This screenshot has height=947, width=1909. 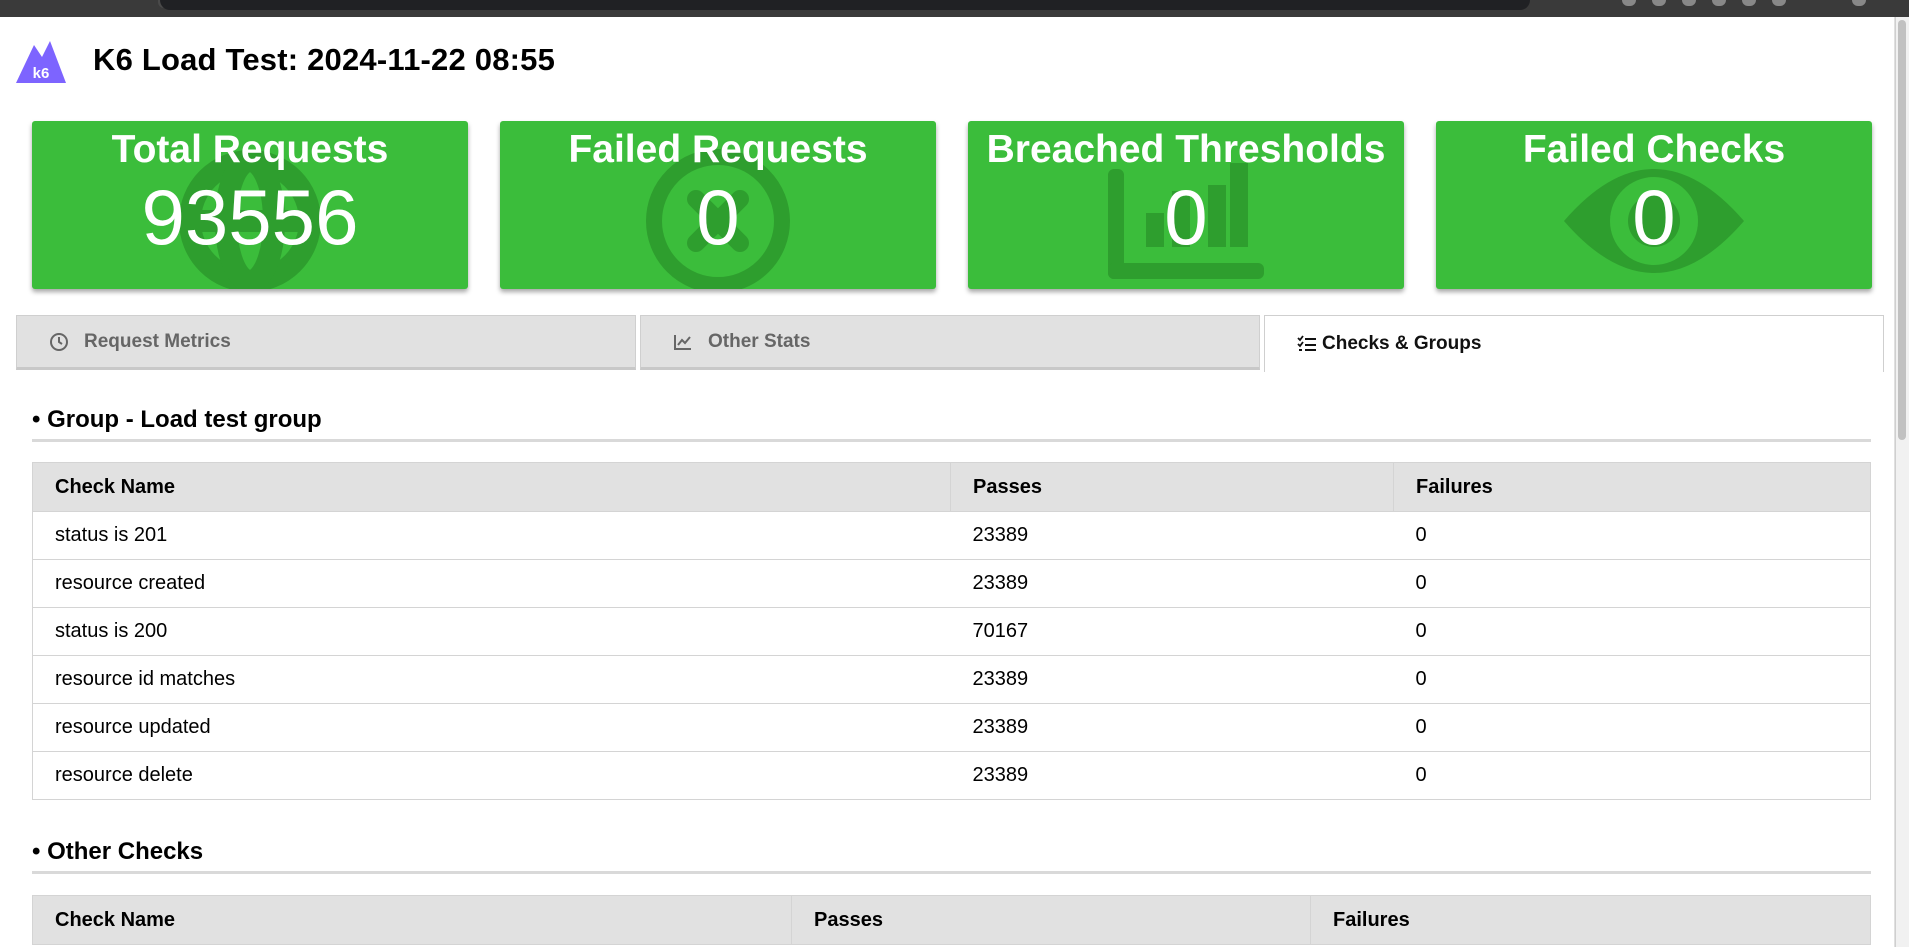 What do you see at coordinates (1402, 343) in the screenshot?
I see `tab-label: Checks & Groups` at bounding box center [1402, 343].